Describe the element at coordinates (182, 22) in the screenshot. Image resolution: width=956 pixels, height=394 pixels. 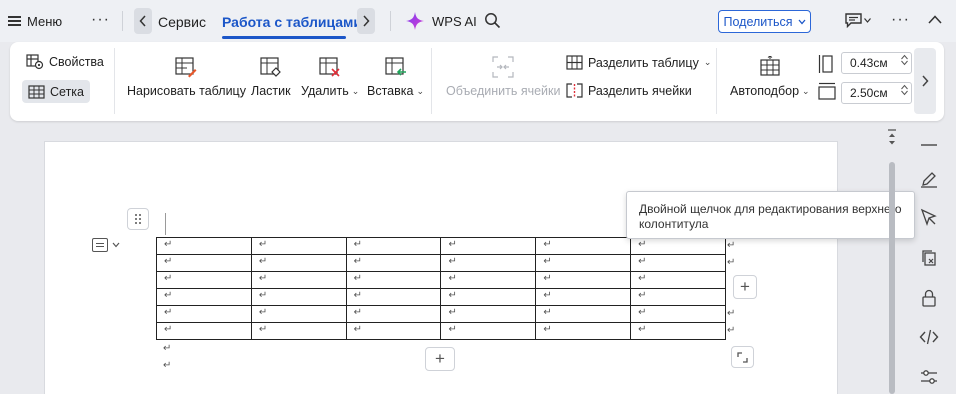
I see `tab-service: Сервис` at that location.